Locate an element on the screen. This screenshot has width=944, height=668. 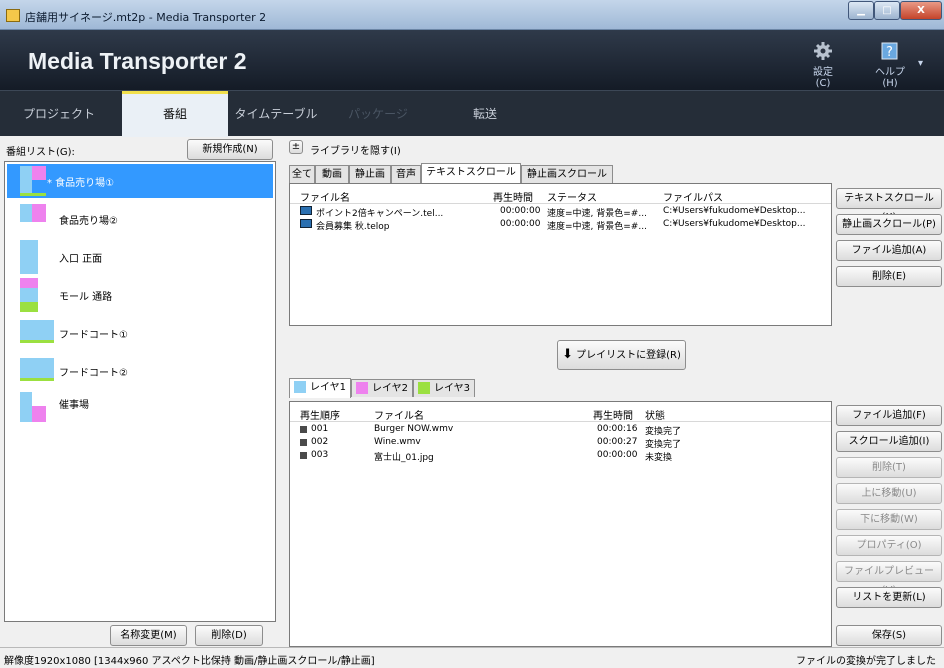
table-row: 001 Burger NOW.wmv 00:00:16 変換完了 is located at coordinates (560, 430).